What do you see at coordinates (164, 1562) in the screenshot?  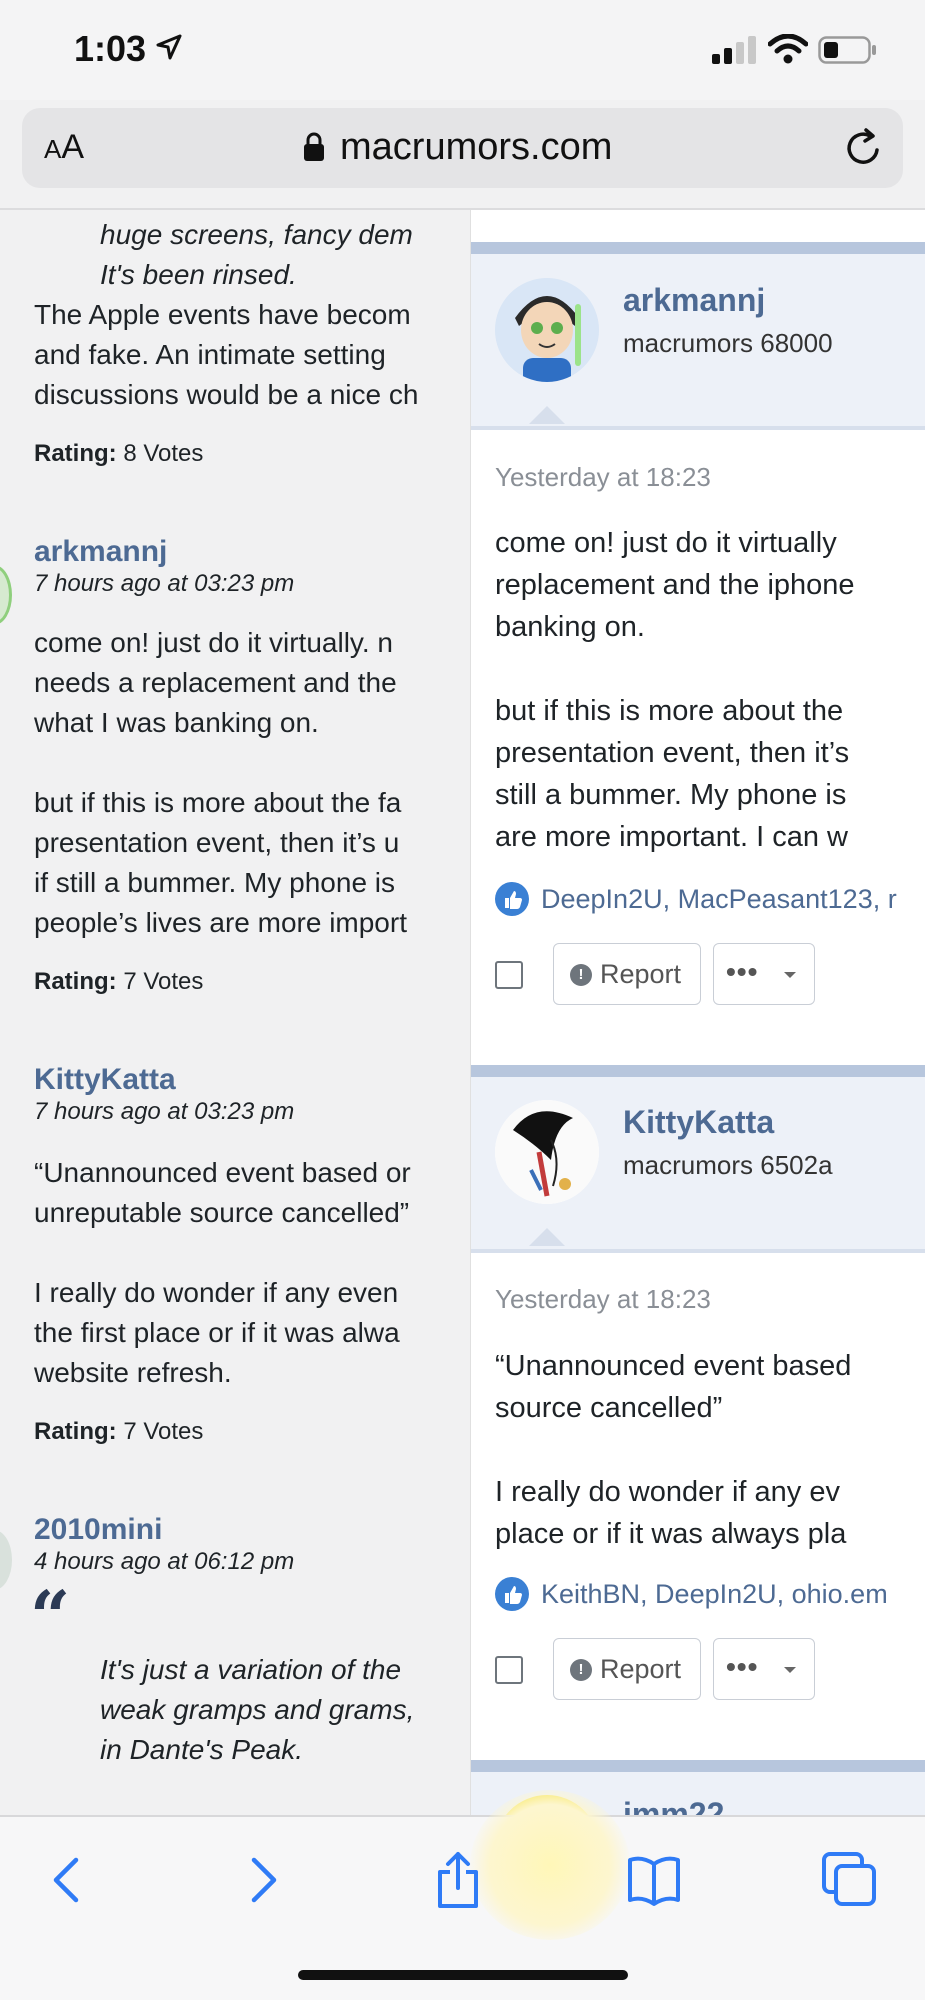 I see `post-time: 4 hours ago at 06:12 pm` at bounding box center [164, 1562].